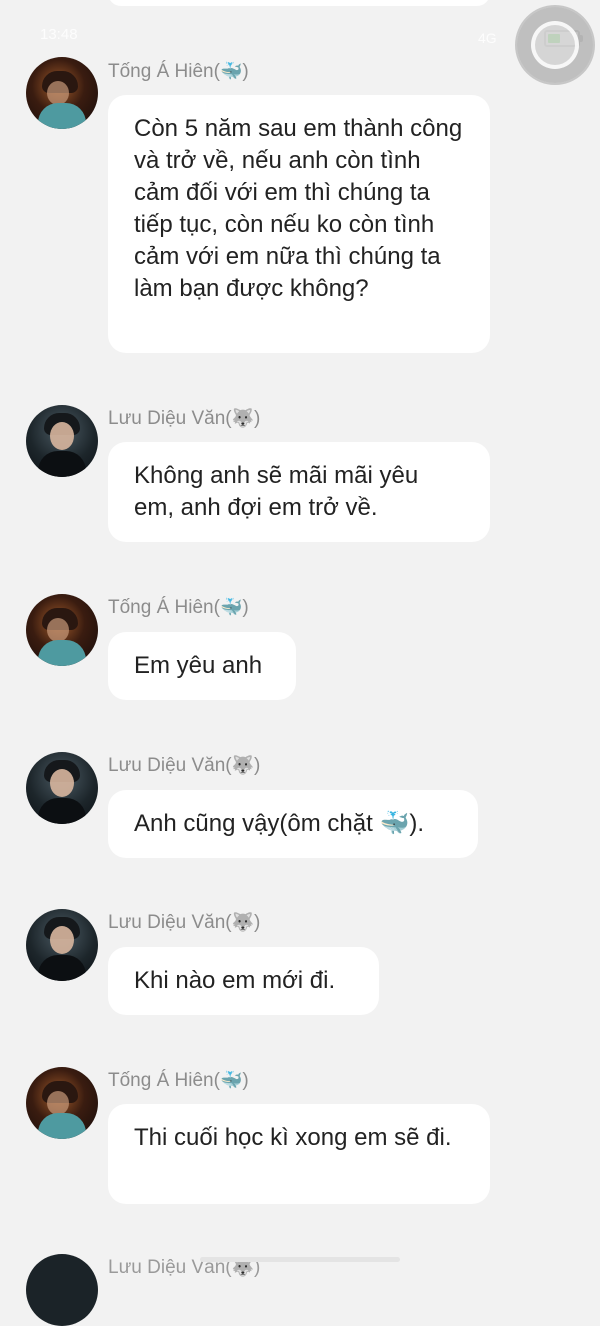 The image size is (600, 1326). What do you see at coordinates (293, 824) in the screenshot?
I see `message-bubble: Anh cũng vậy(ôm chặt 🐳).` at bounding box center [293, 824].